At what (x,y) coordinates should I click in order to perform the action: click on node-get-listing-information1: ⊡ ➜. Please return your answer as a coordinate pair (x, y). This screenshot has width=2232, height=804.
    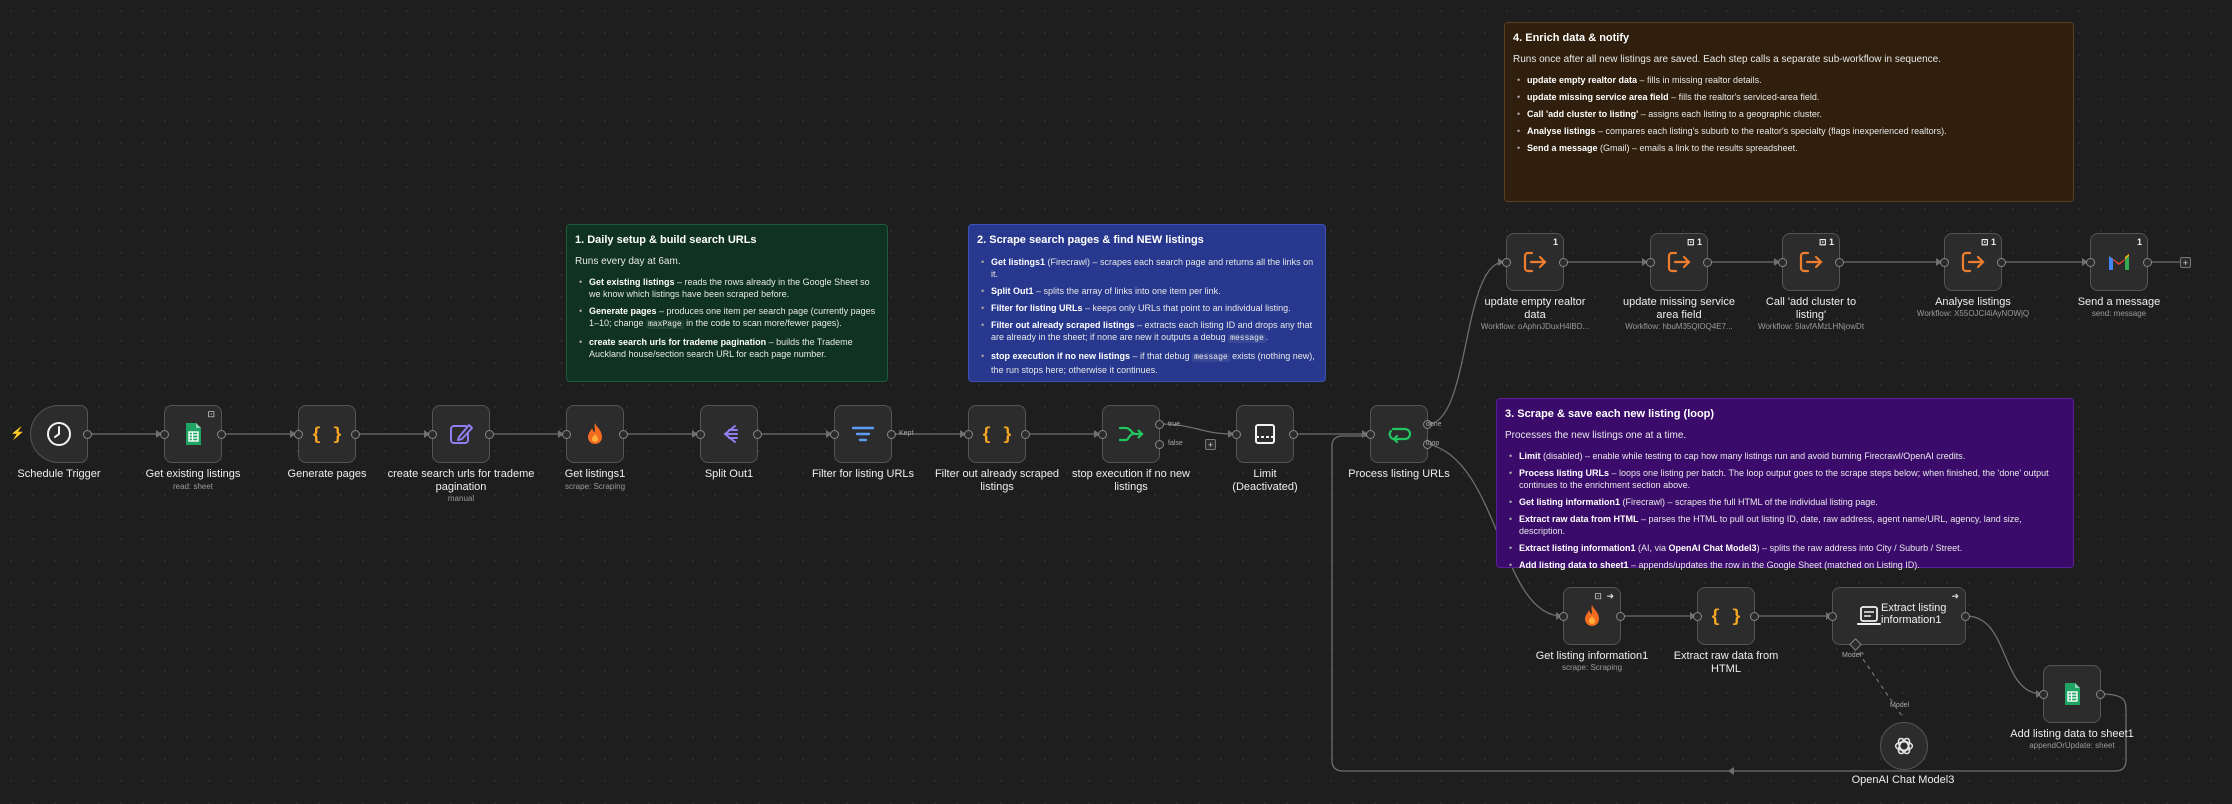
    Looking at the image, I should click on (1592, 616).